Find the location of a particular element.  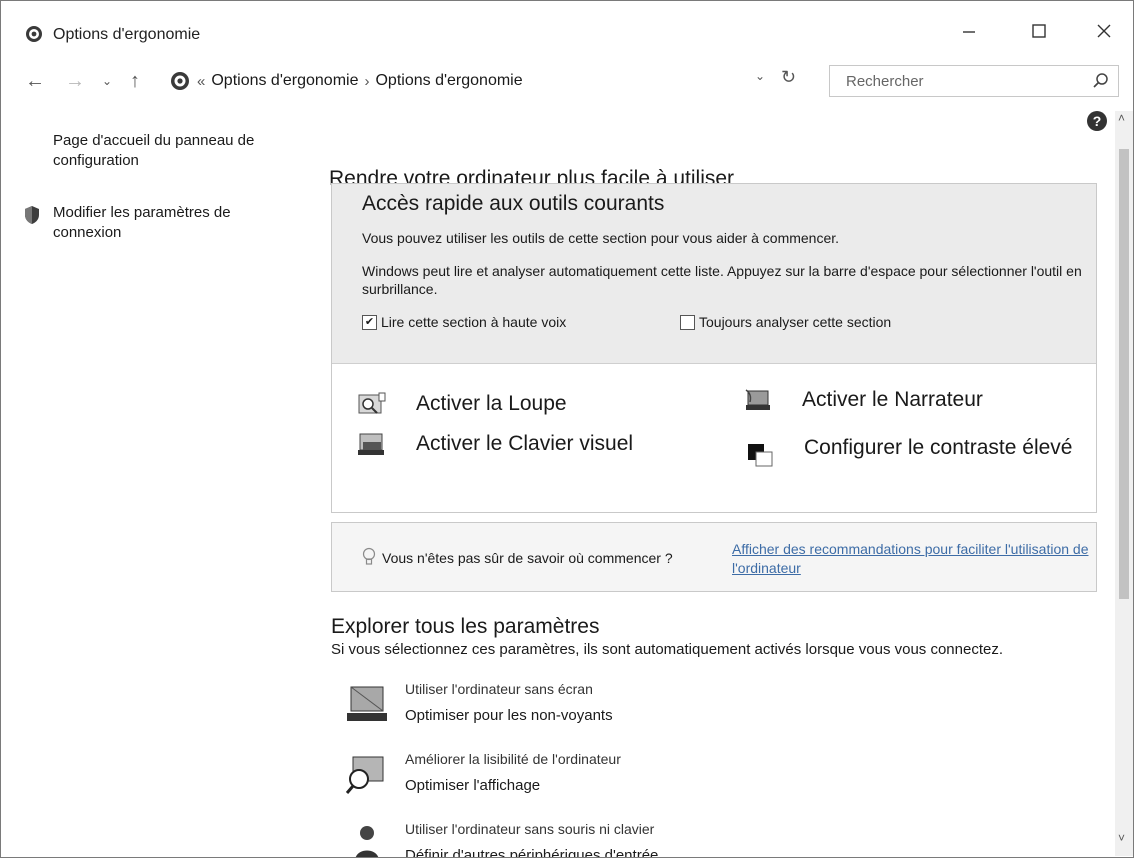

magnifier-icon is located at coordinates (372, 403).